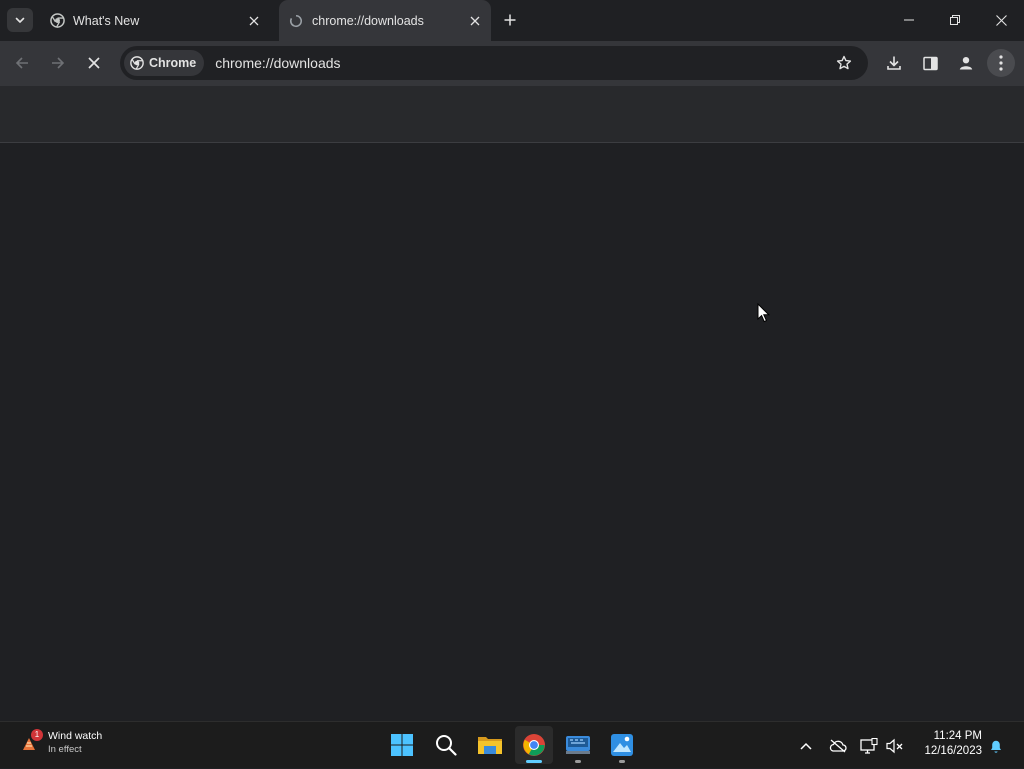 The image size is (1024, 769). I want to click on start-icon, so click(402, 745).